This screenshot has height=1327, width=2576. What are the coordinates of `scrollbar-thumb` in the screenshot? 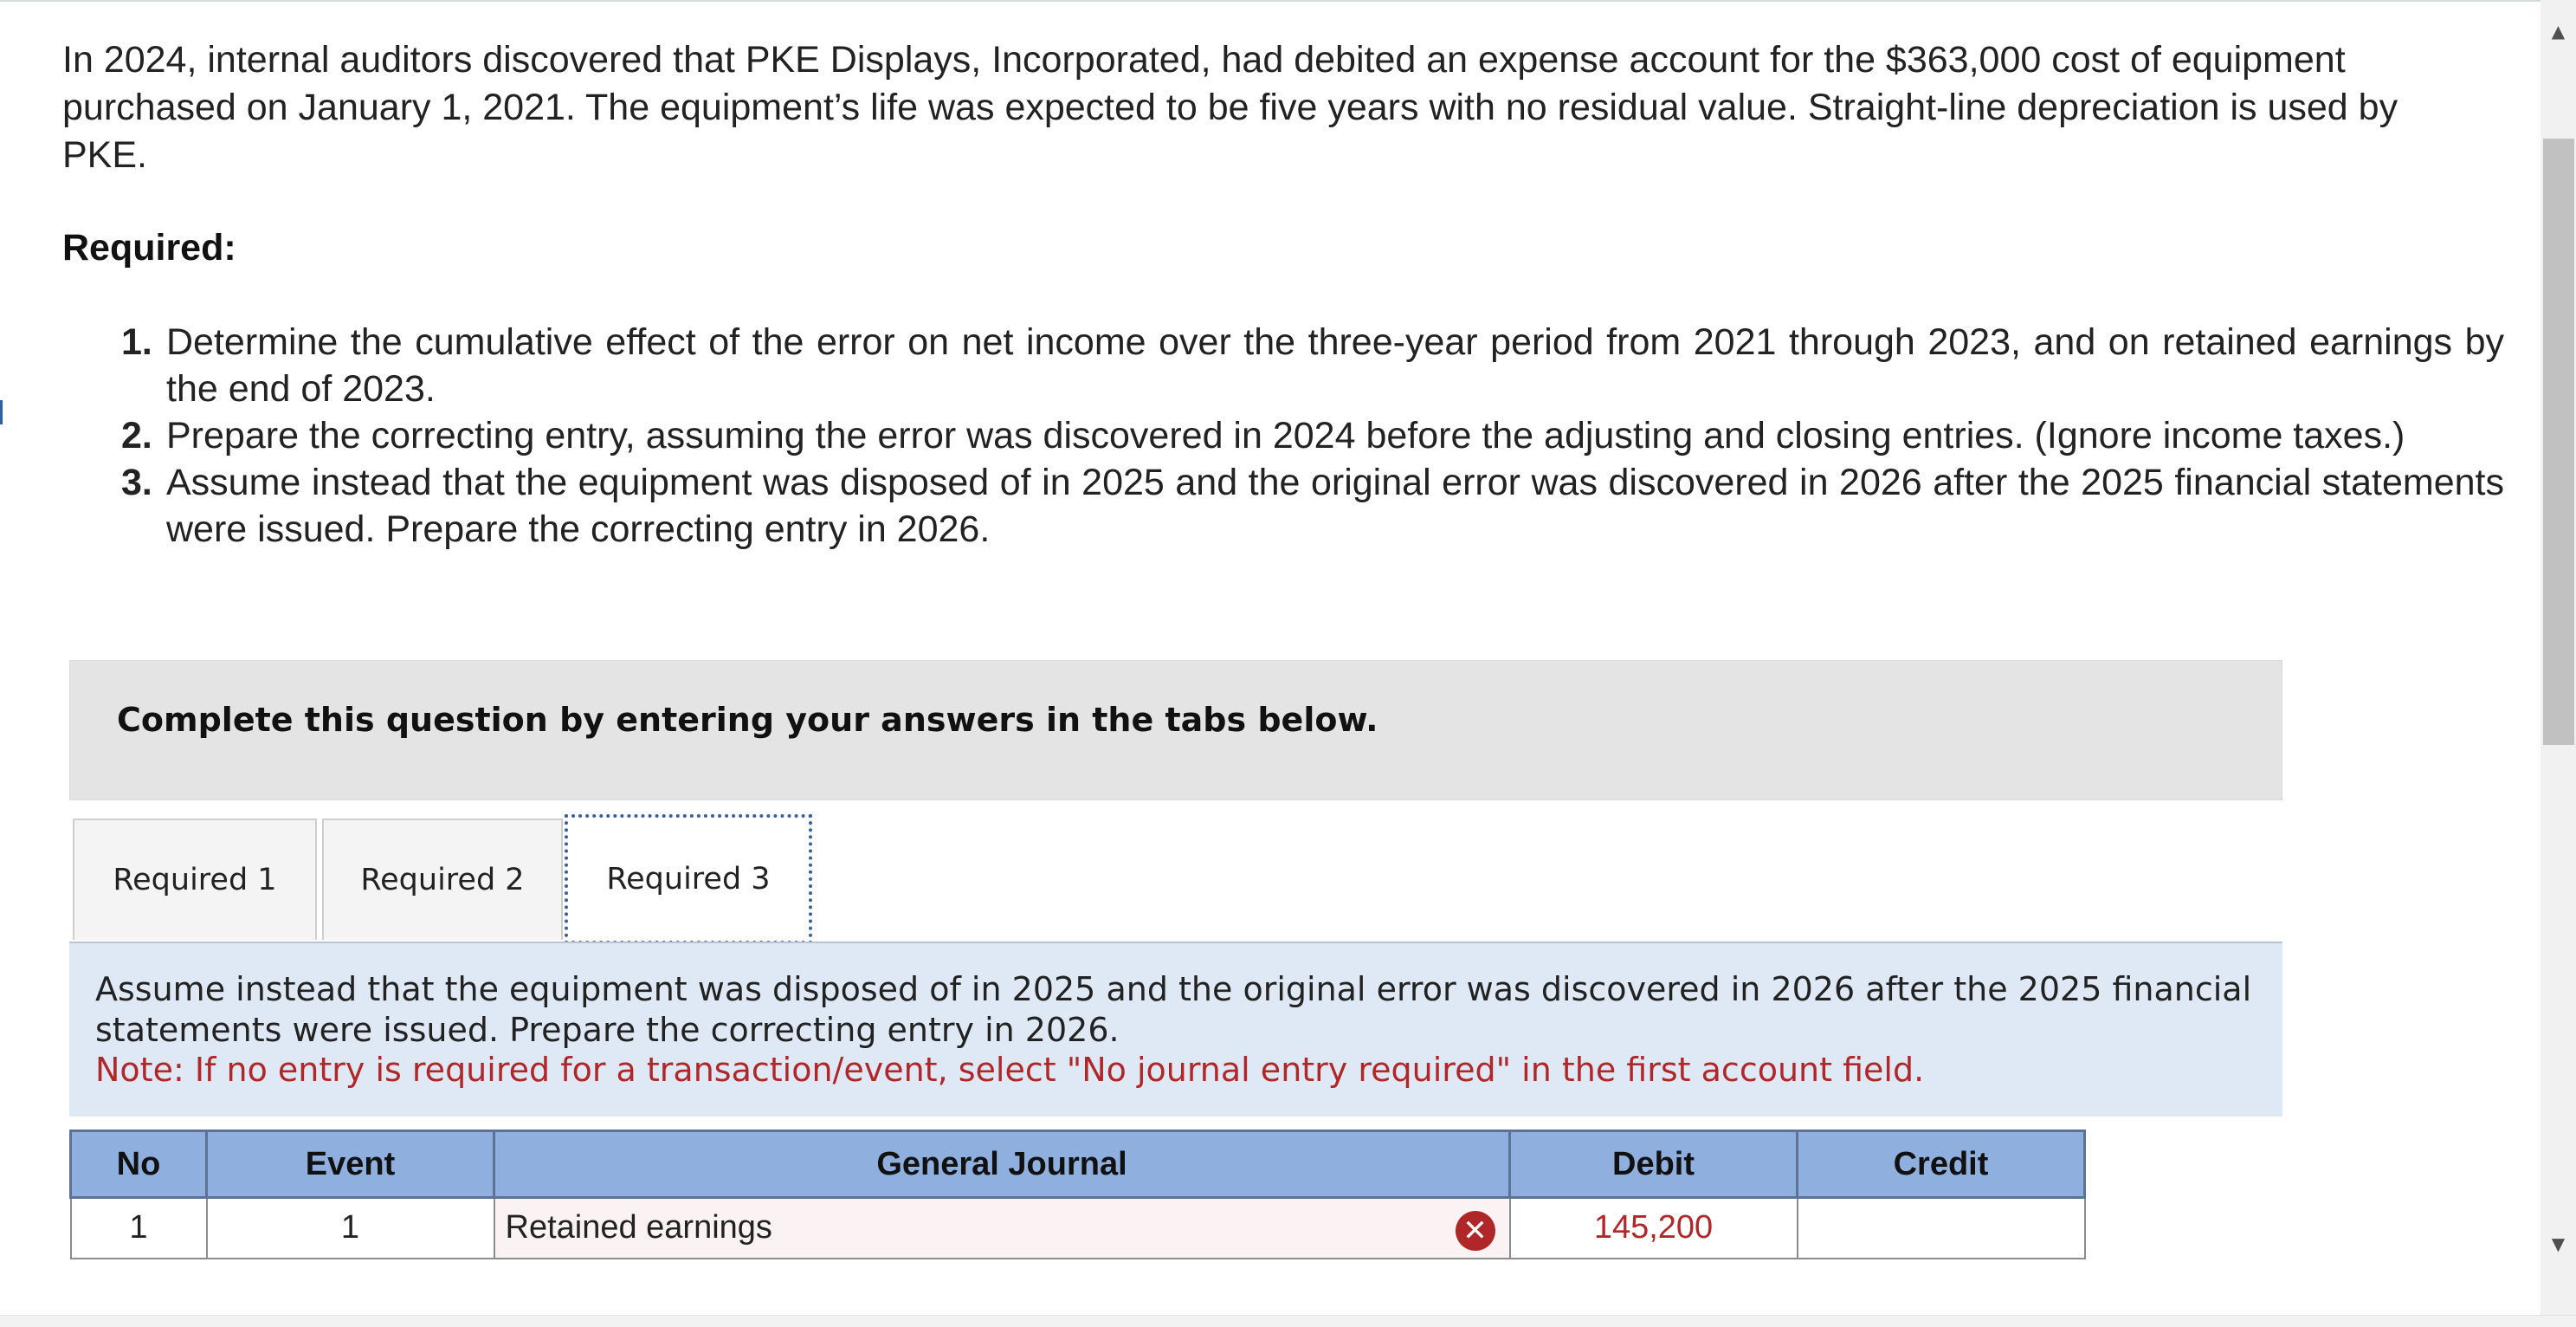 It's located at (2559, 442).